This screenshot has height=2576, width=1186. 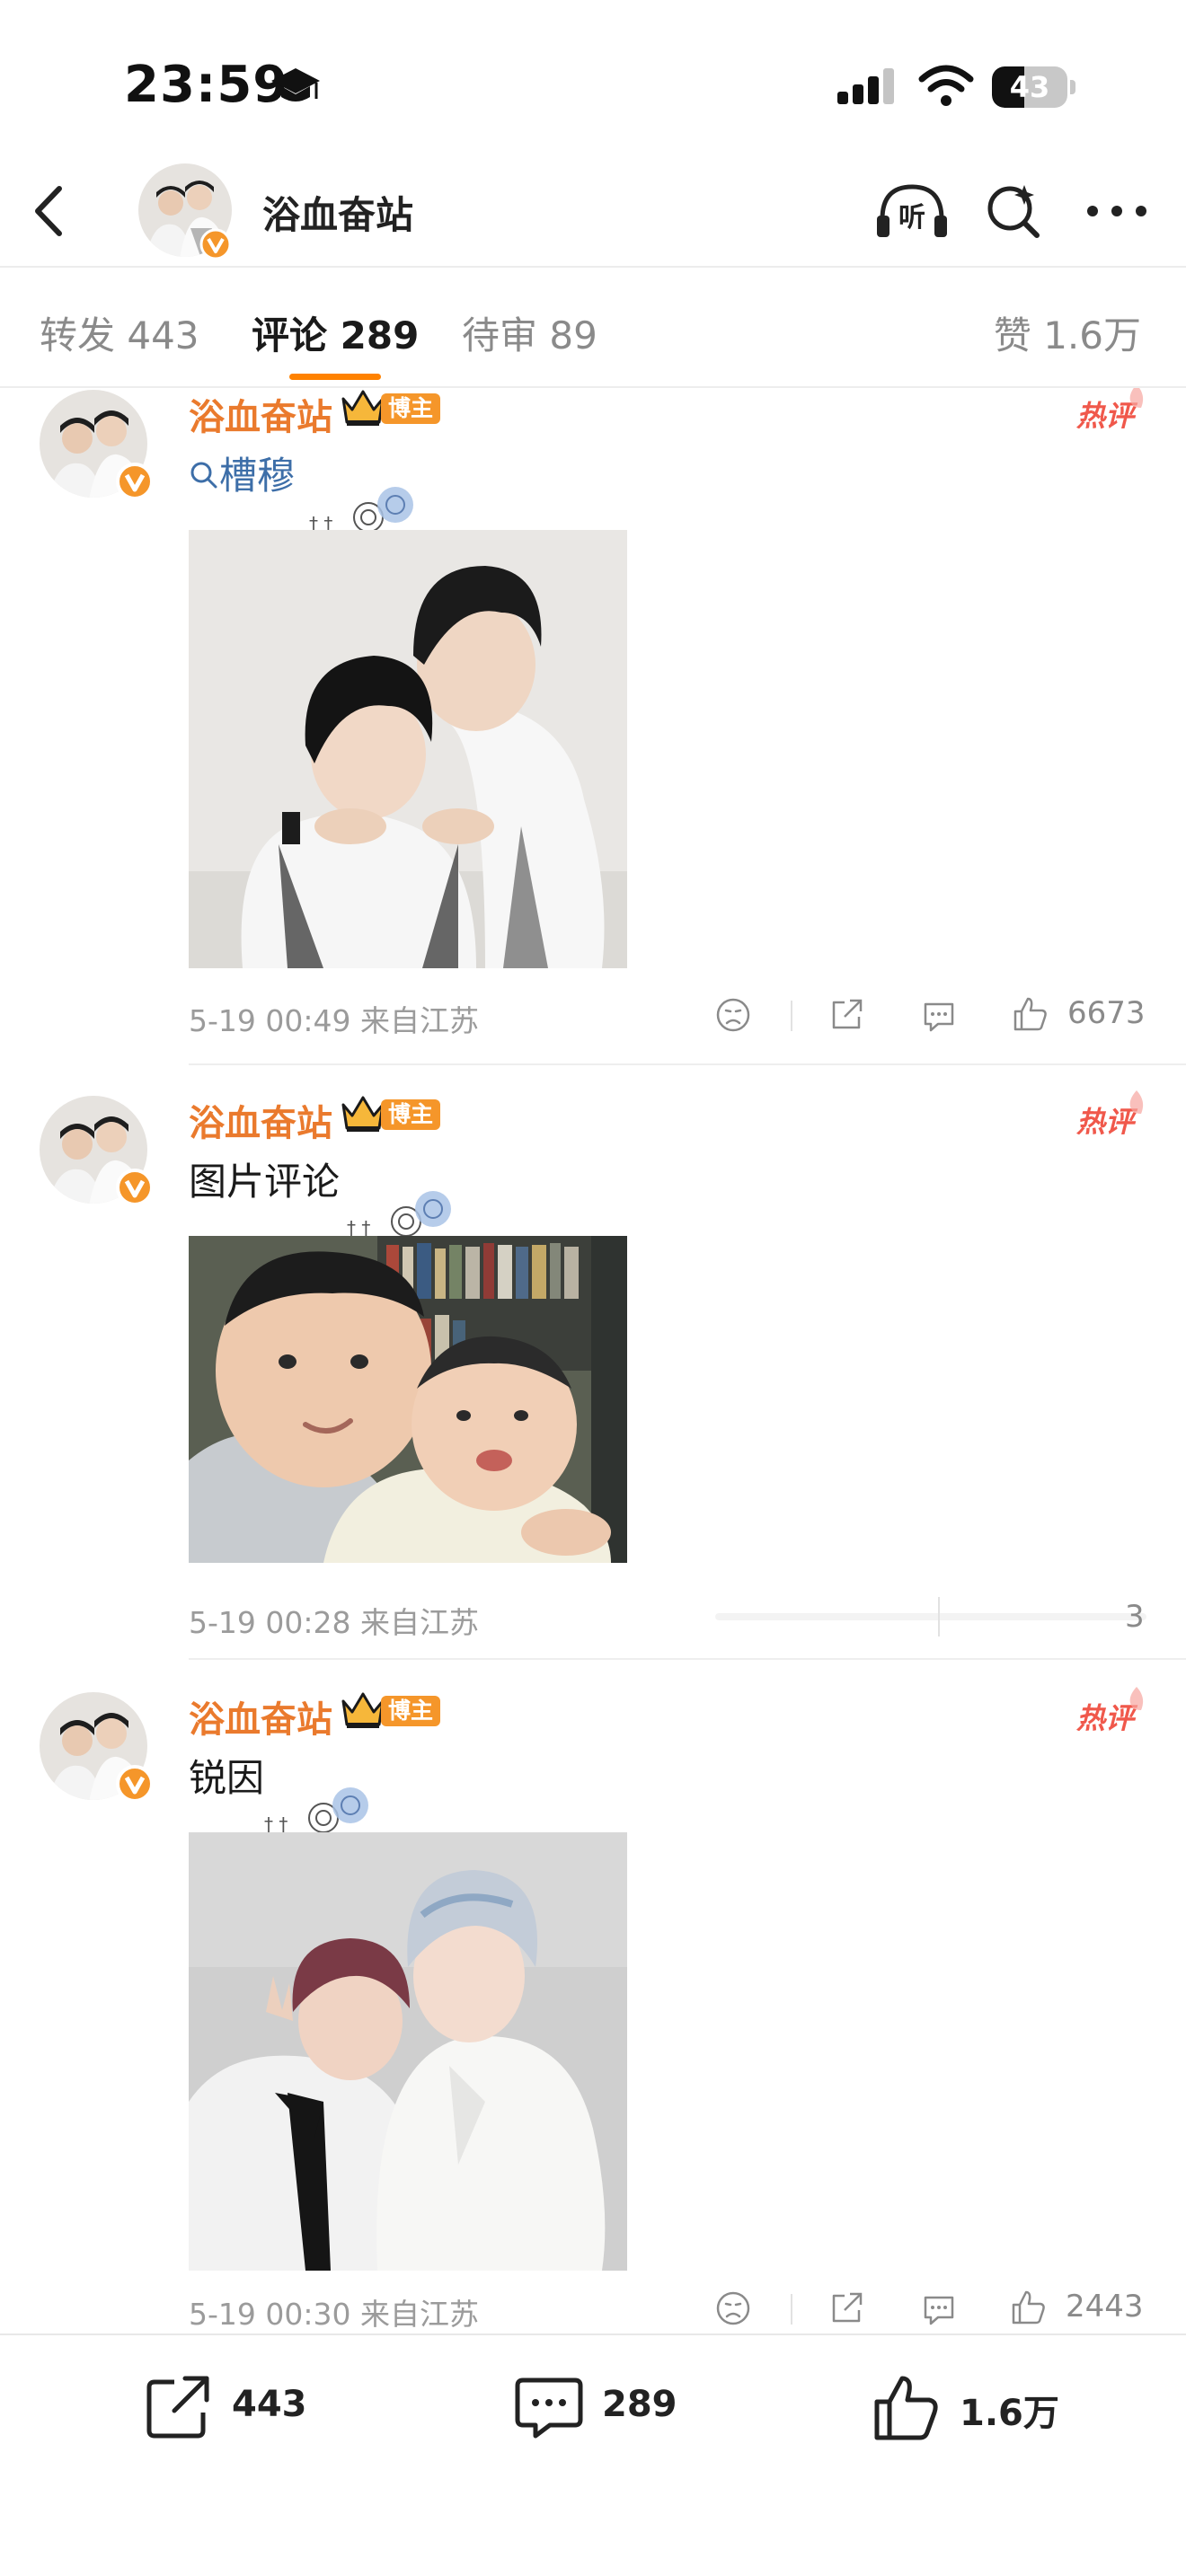 I want to click on comment-meta: 5-19 00:49 来自江苏, so click(x=334, y=1018).